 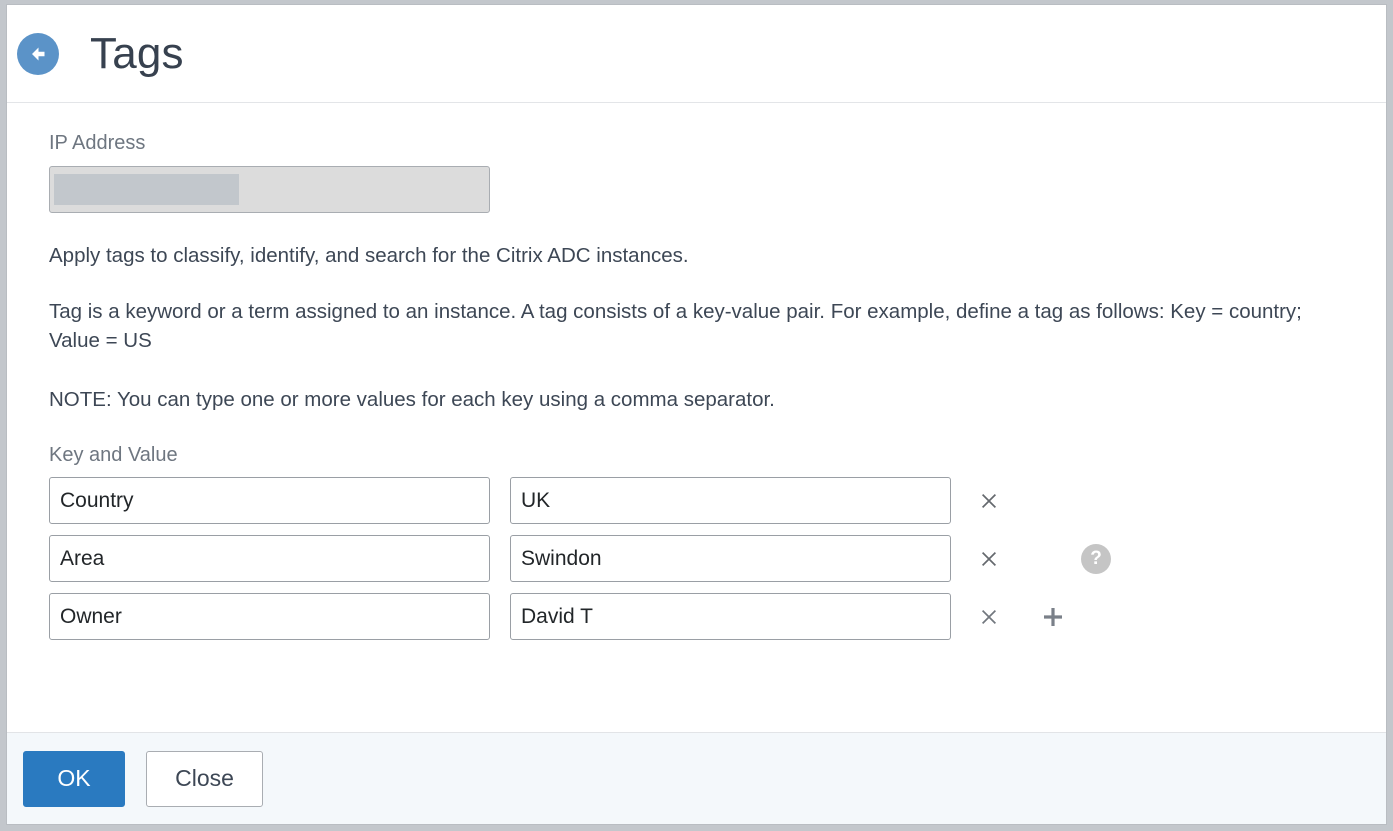 I want to click on plus-icon, so click(x=1053, y=617).